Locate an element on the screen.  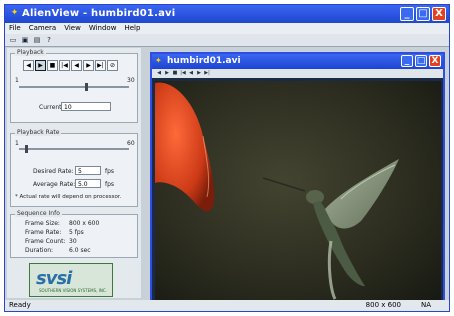
video-play-button: ▶ is located at coordinates (167, 73).